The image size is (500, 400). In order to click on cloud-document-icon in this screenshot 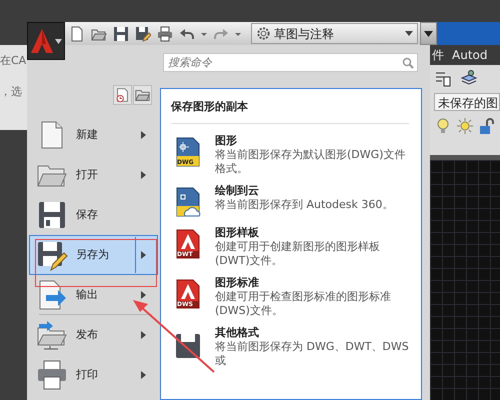, I will do `click(188, 202)`.